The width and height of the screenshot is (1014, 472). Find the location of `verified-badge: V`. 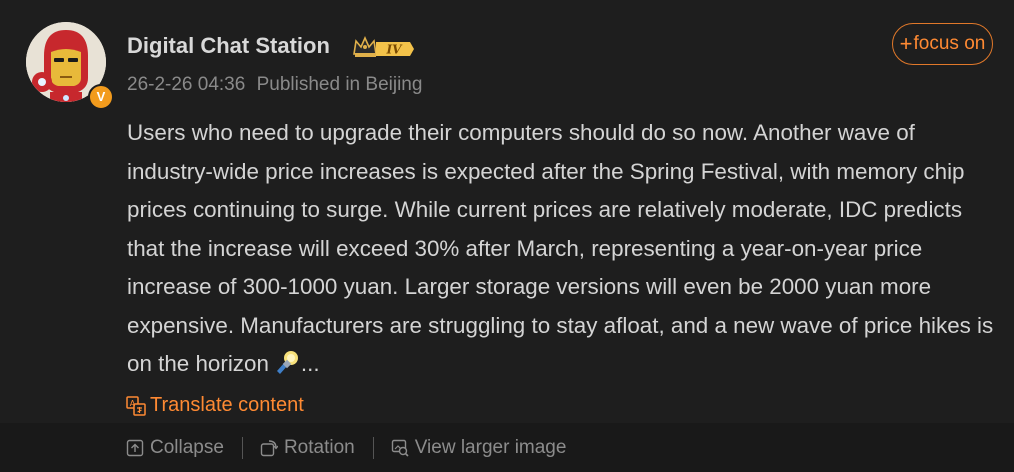

verified-badge: V is located at coordinates (101, 97).